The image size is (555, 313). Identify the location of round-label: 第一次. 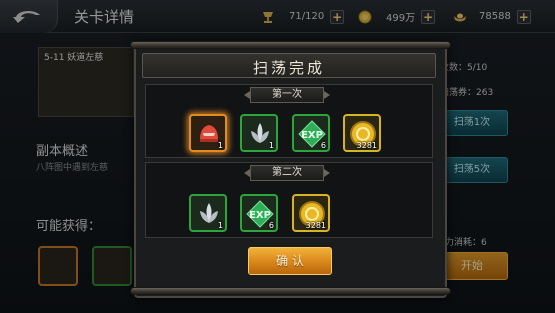
(287, 95).